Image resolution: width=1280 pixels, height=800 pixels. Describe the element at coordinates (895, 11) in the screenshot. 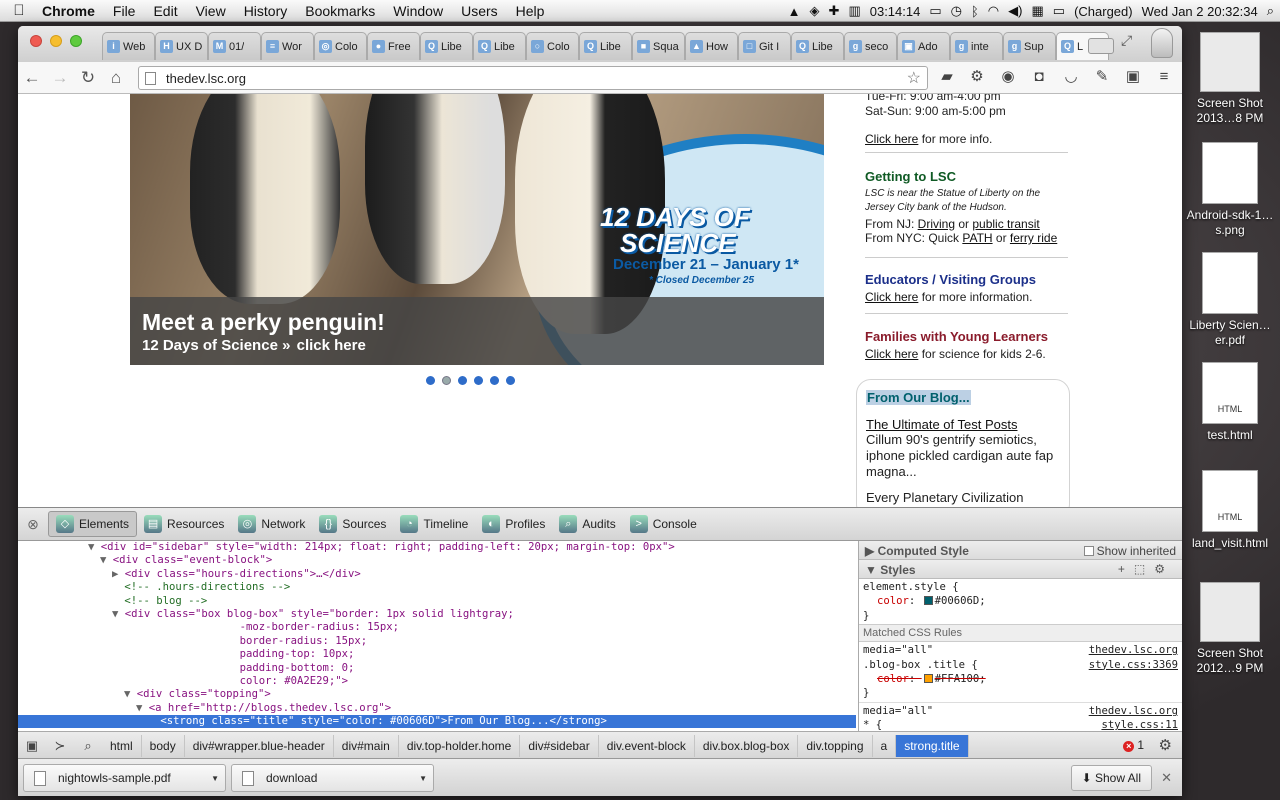

I see `timer-text: 03:14:14` at that location.